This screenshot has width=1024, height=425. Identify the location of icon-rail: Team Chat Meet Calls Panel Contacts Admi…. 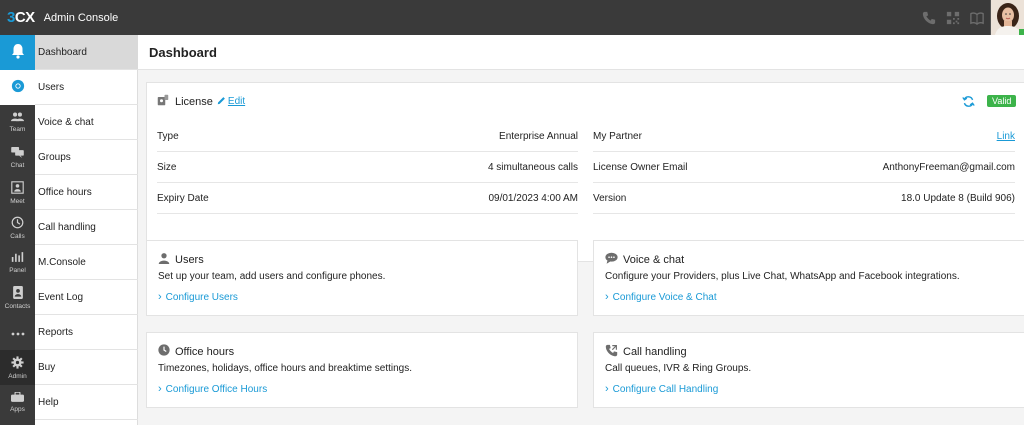
(17, 230).